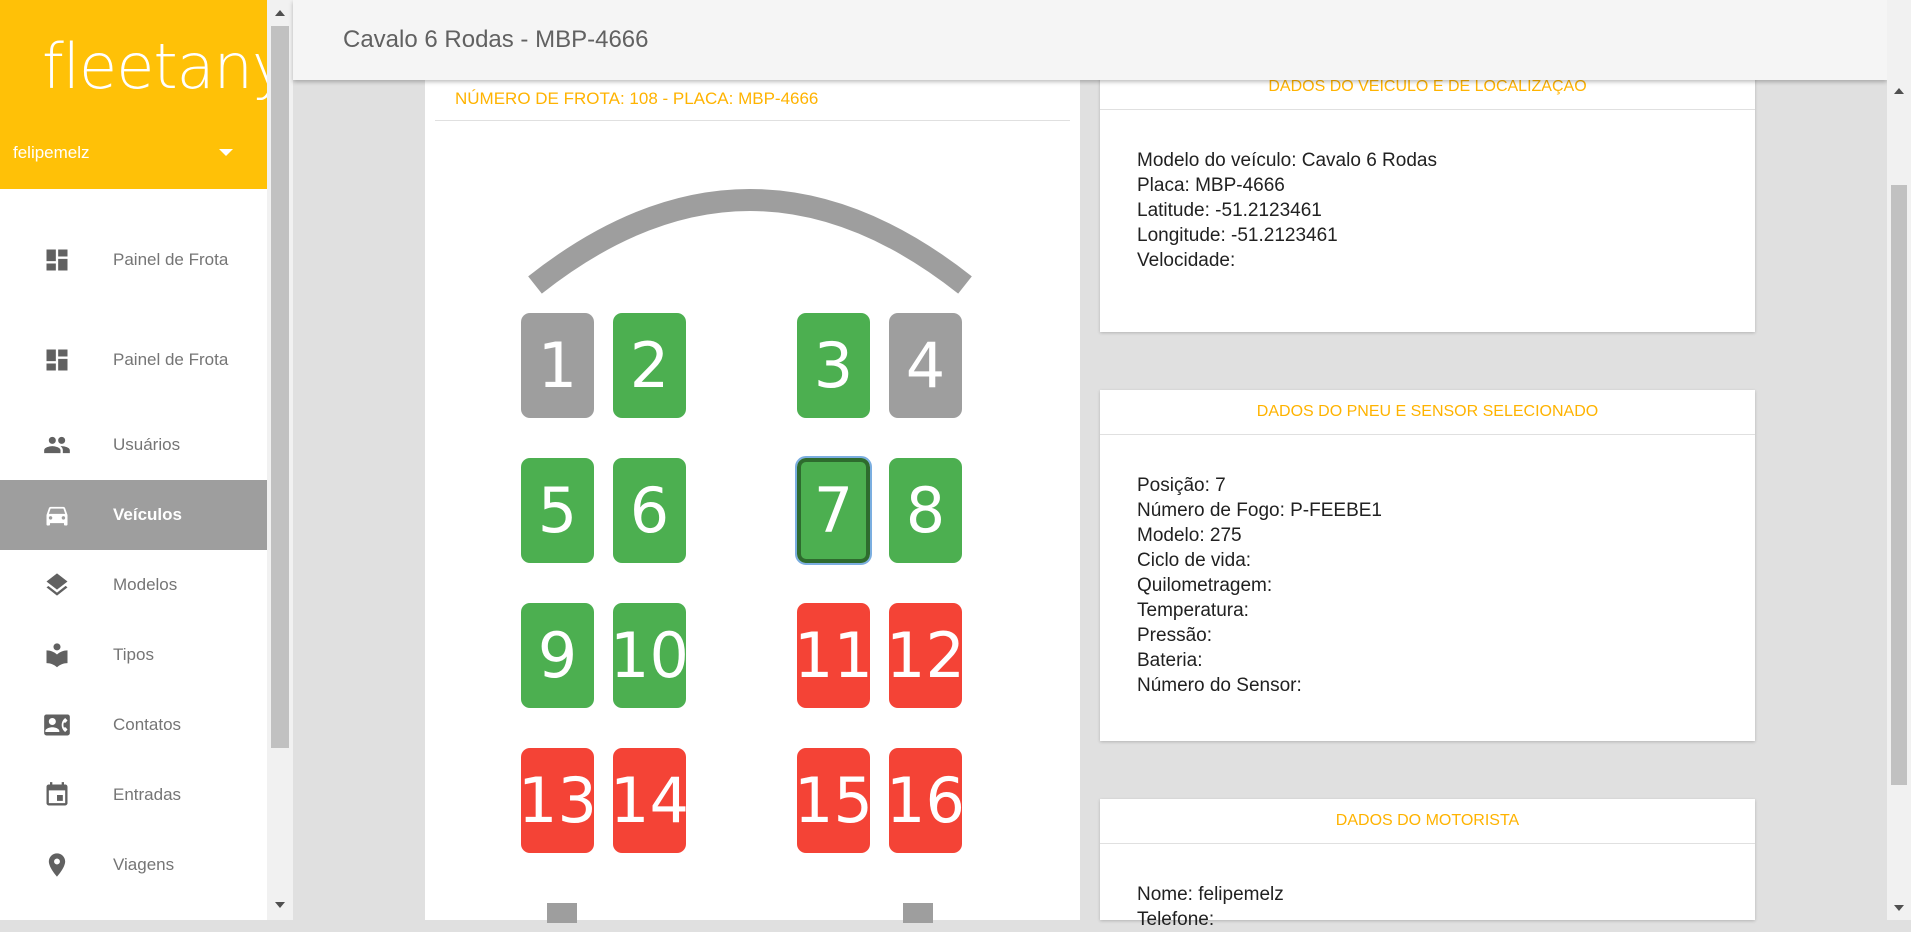  Describe the element at coordinates (147, 514) in the screenshot. I see `sidebar-item-label: Veículos` at that location.